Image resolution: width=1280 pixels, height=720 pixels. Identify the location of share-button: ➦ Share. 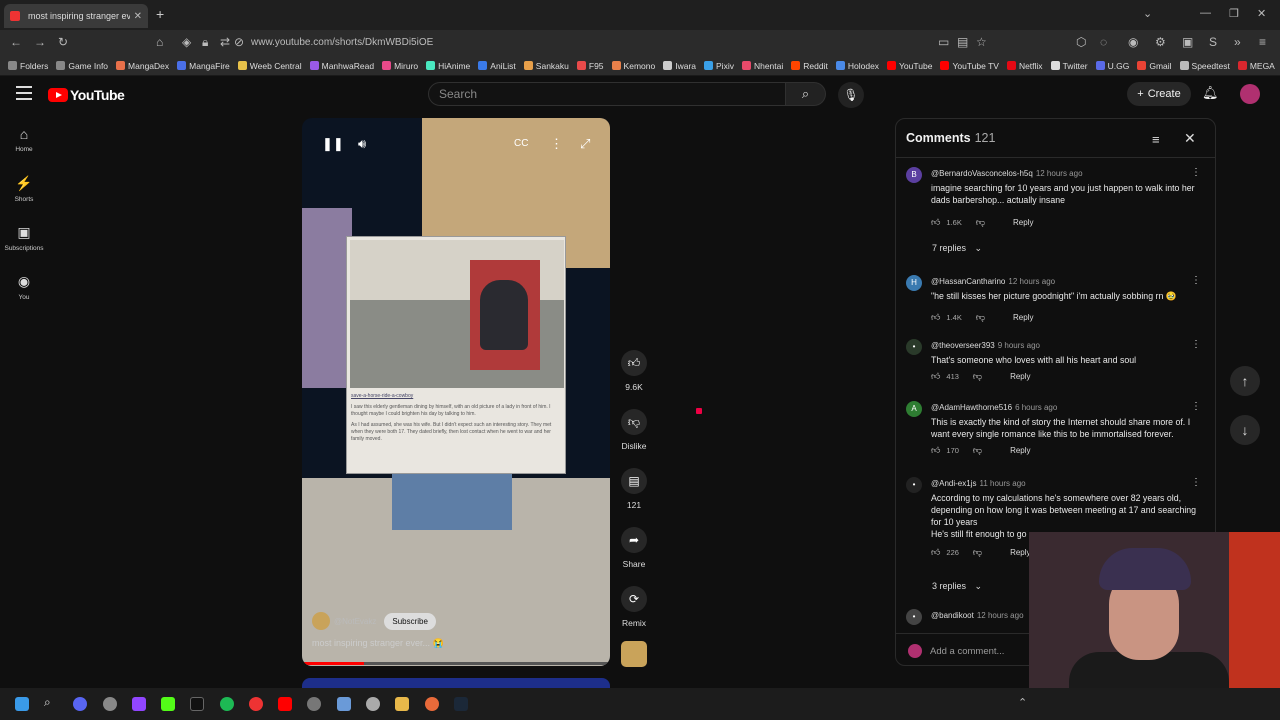
(634, 548).